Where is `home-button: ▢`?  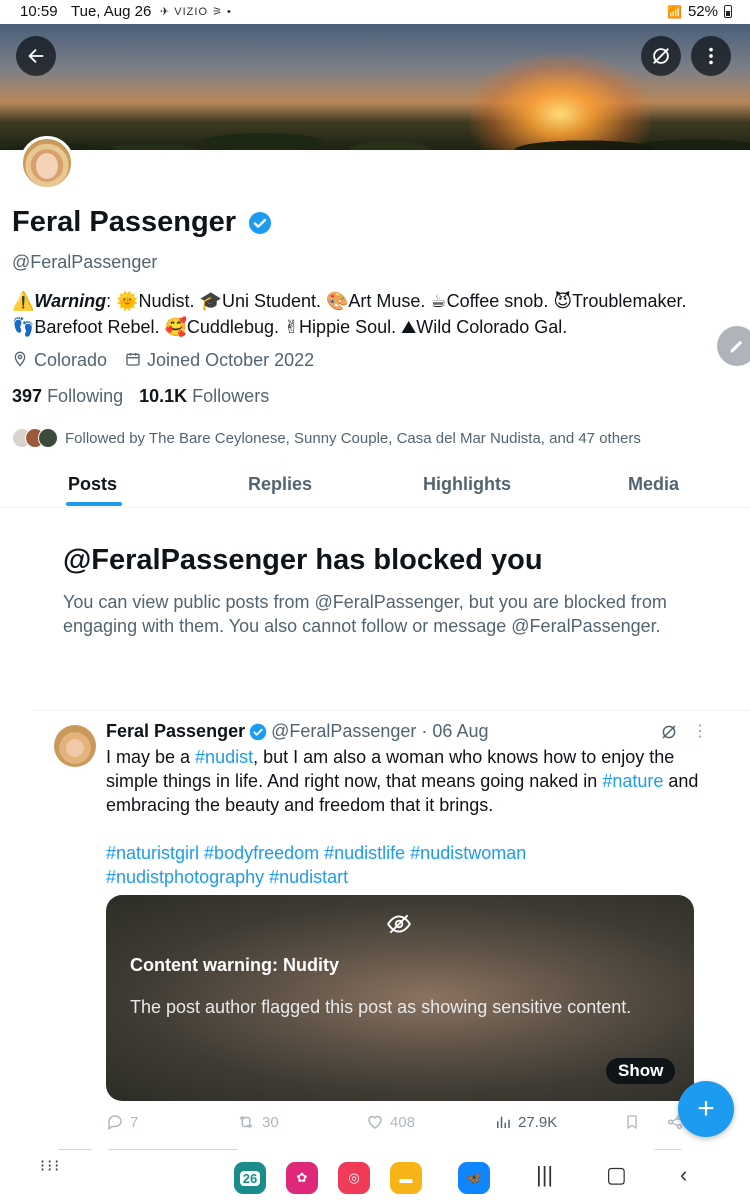
home-button: ▢ is located at coordinates (616, 1175).